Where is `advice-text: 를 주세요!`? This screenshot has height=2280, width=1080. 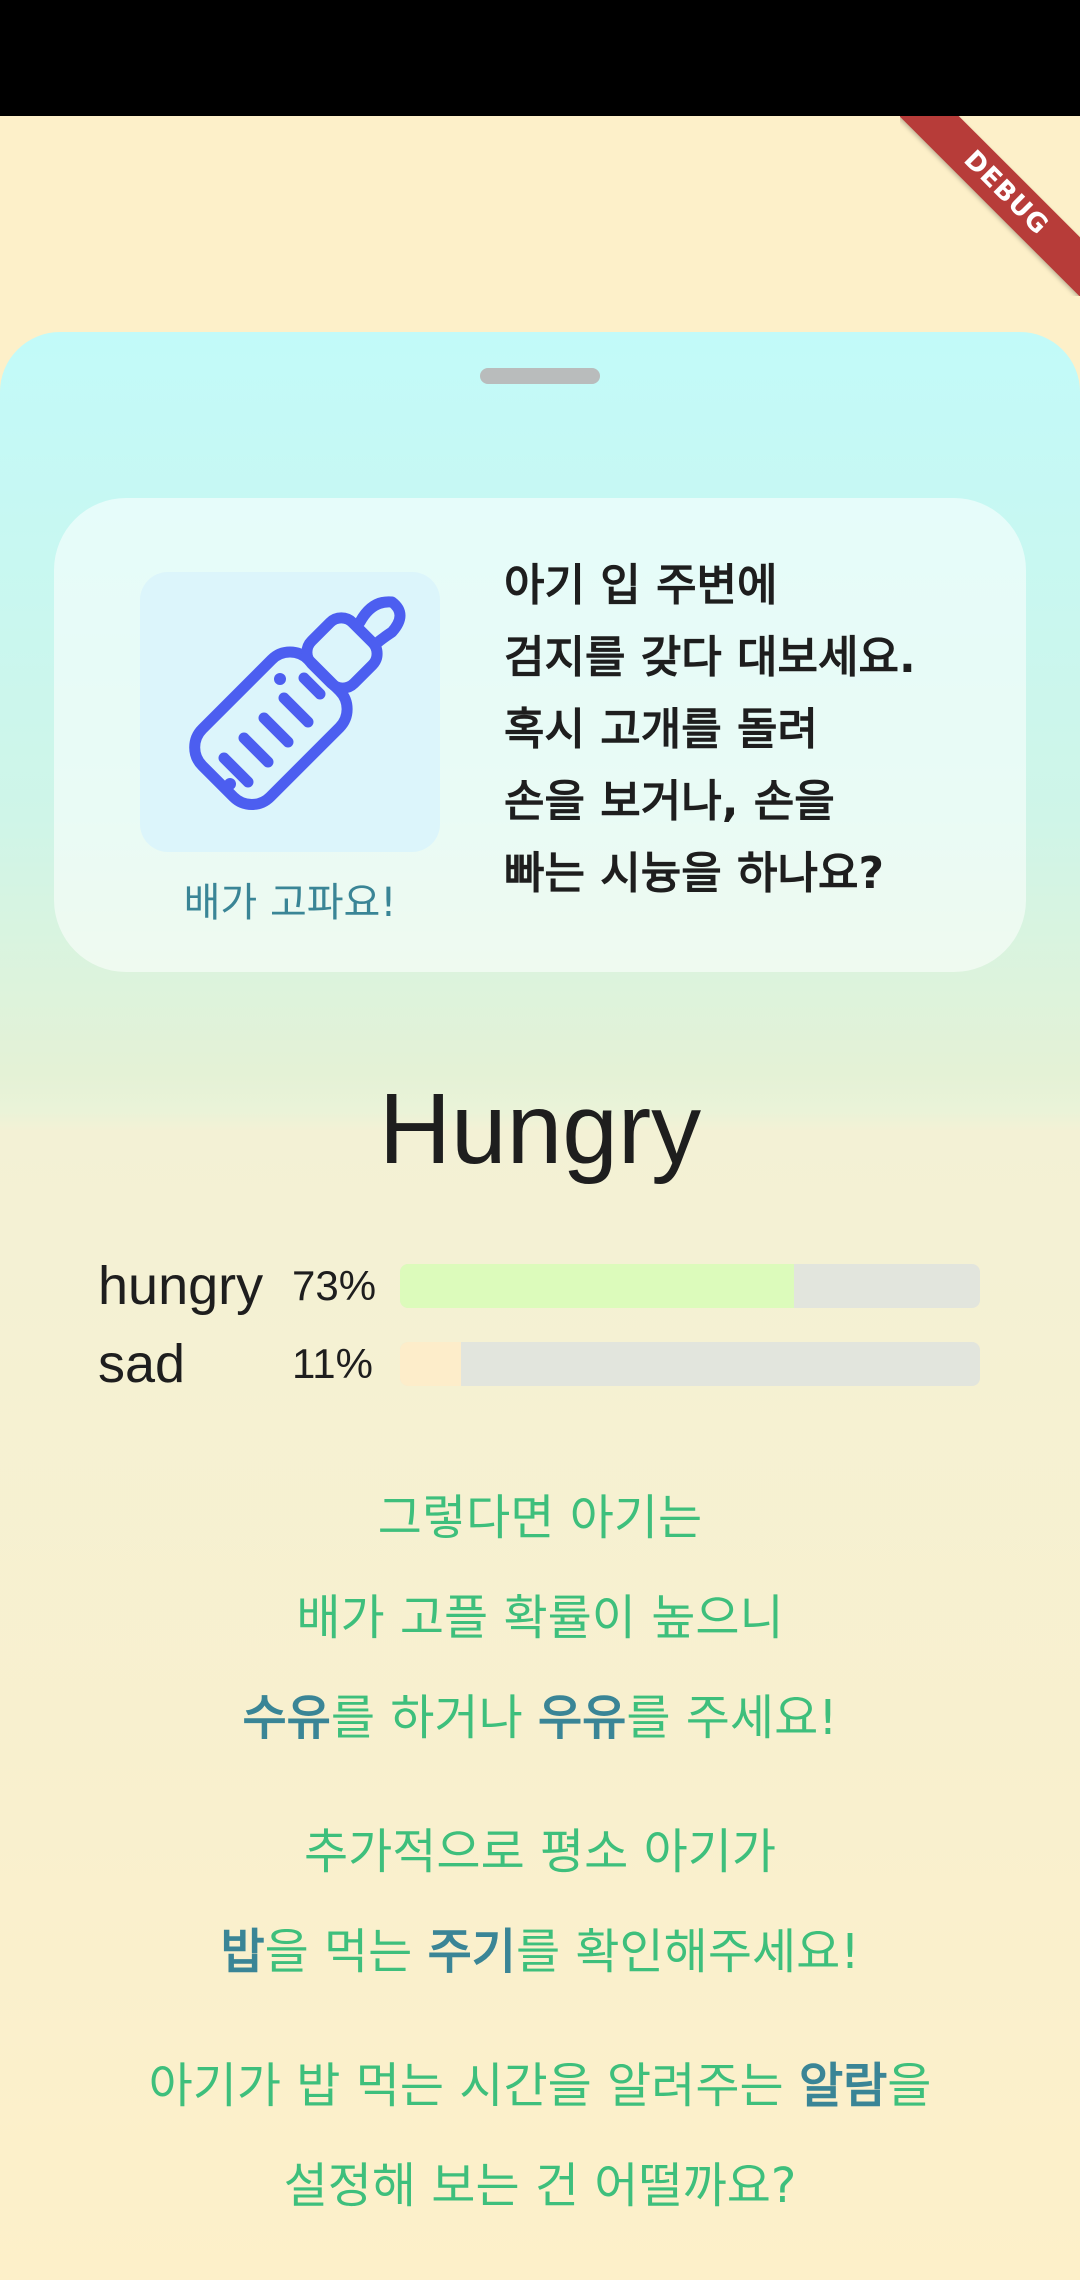
advice-text: 를 주세요! is located at coordinates (732, 1718).